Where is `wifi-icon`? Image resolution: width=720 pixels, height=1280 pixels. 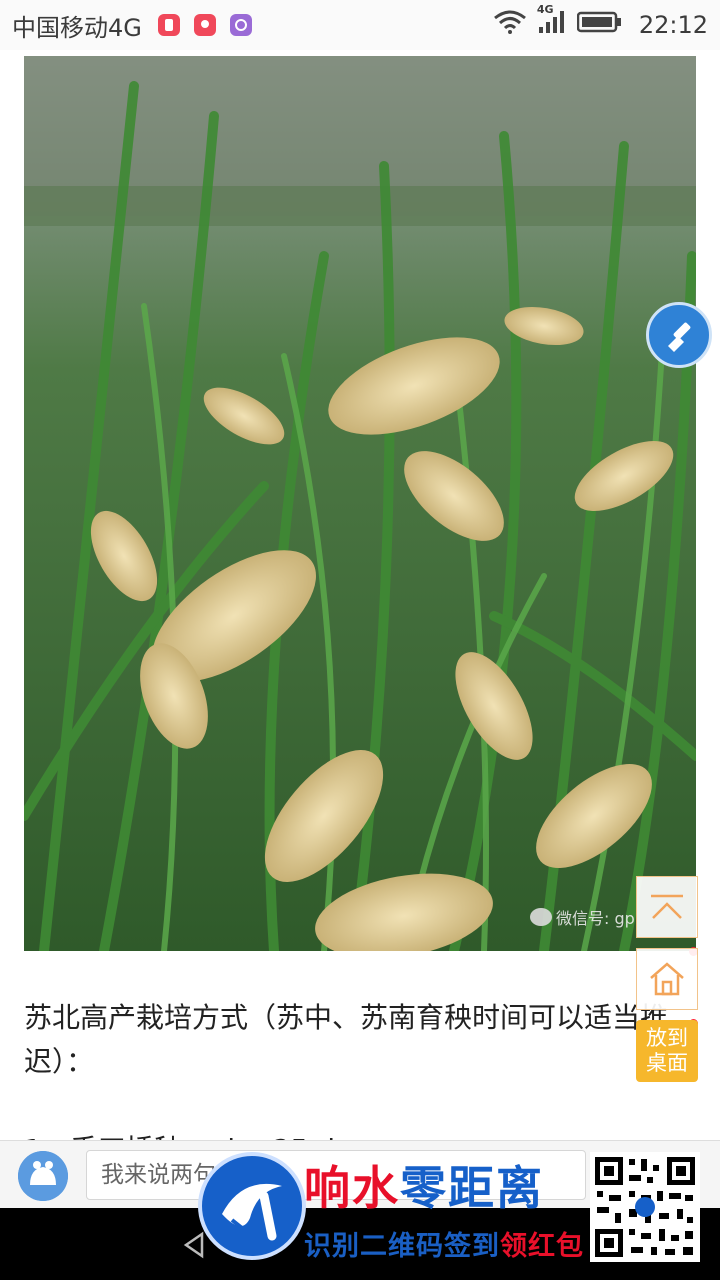 wifi-icon is located at coordinates (510, 25).